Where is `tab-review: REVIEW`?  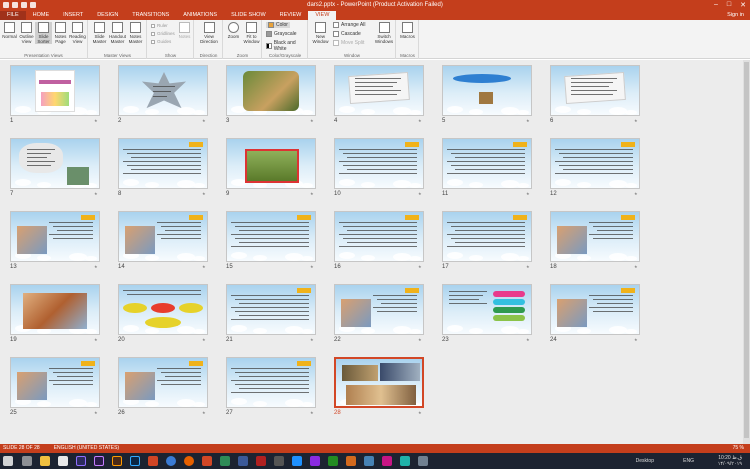
tab-review: REVIEW is located at coordinates (291, 15).